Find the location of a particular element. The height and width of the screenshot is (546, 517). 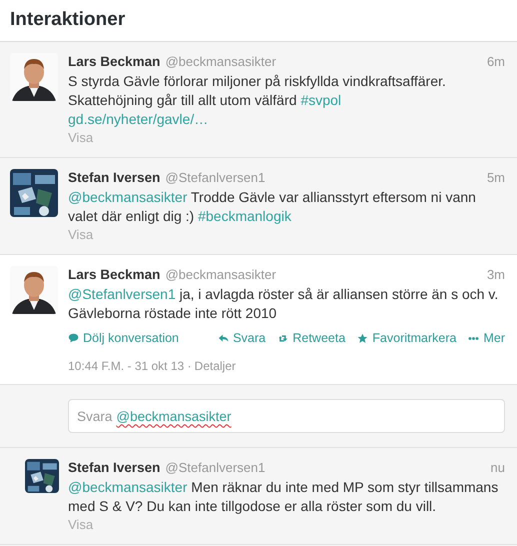

retweet-icon is located at coordinates (283, 338).